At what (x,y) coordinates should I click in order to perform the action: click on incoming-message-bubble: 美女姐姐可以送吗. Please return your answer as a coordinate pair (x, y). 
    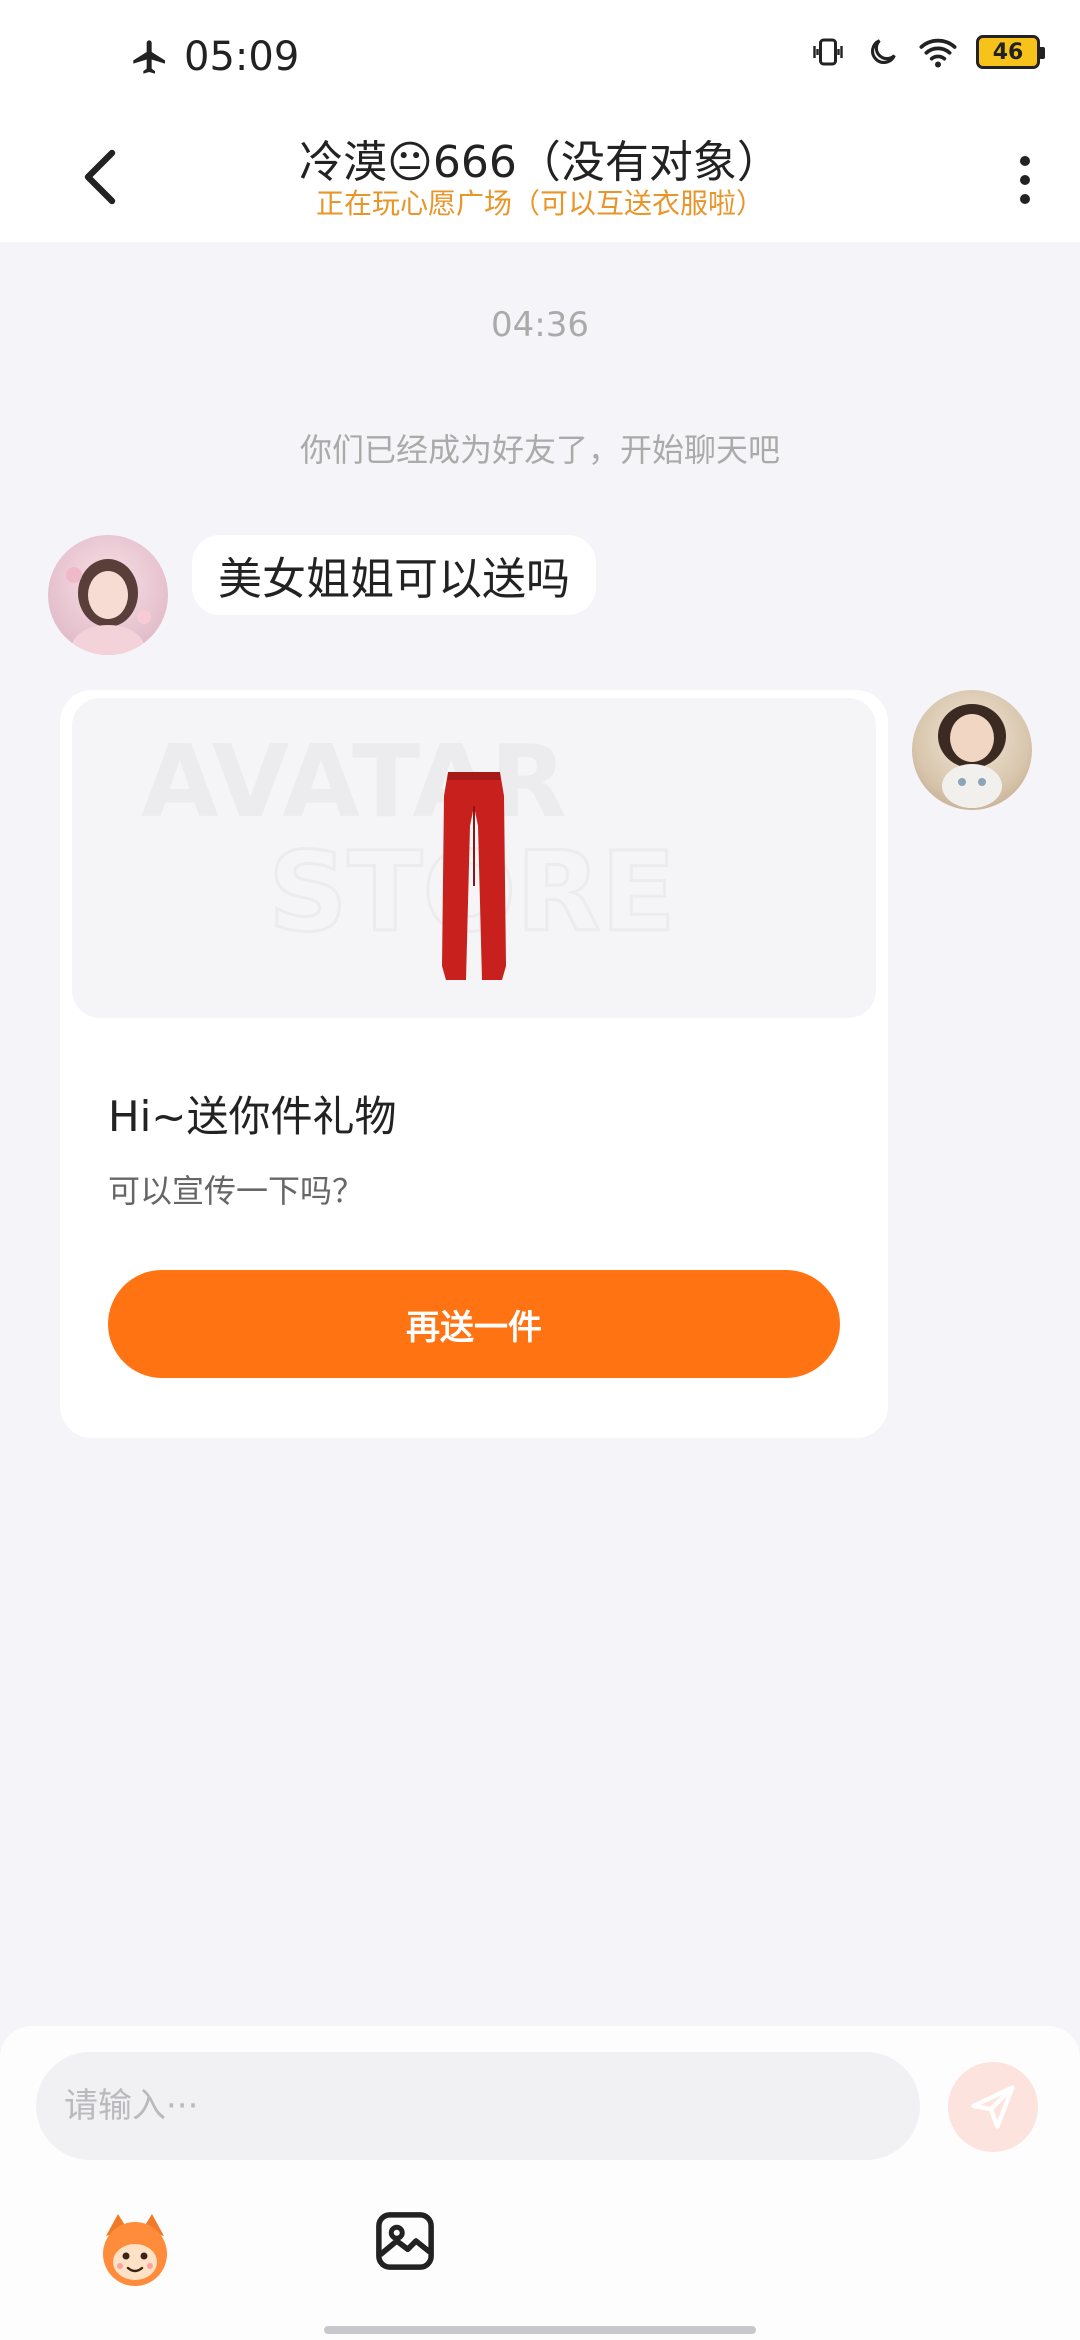
    Looking at the image, I should click on (394, 575).